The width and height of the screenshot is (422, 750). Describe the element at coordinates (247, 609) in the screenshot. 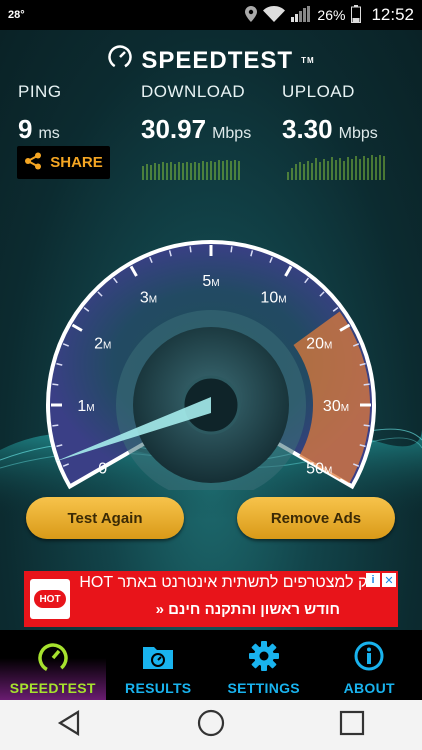

I see `ad-subline: חודש ראשון והתקנה חינם «` at that location.